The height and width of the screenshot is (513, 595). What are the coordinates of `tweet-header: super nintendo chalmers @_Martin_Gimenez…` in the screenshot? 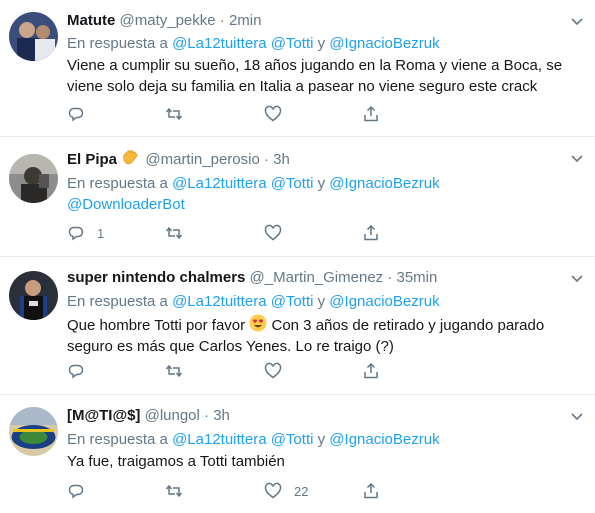 It's located at (316, 278).